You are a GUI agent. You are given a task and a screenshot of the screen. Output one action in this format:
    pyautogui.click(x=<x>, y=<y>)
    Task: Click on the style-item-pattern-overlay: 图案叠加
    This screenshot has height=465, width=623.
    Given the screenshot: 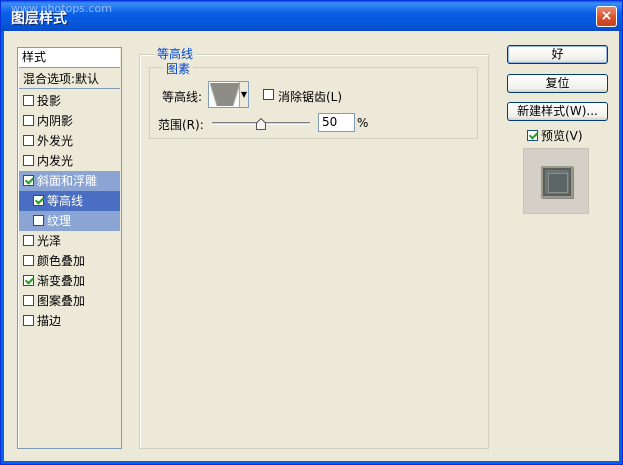 What is the action you would take?
    pyautogui.click(x=69, y=301)
    